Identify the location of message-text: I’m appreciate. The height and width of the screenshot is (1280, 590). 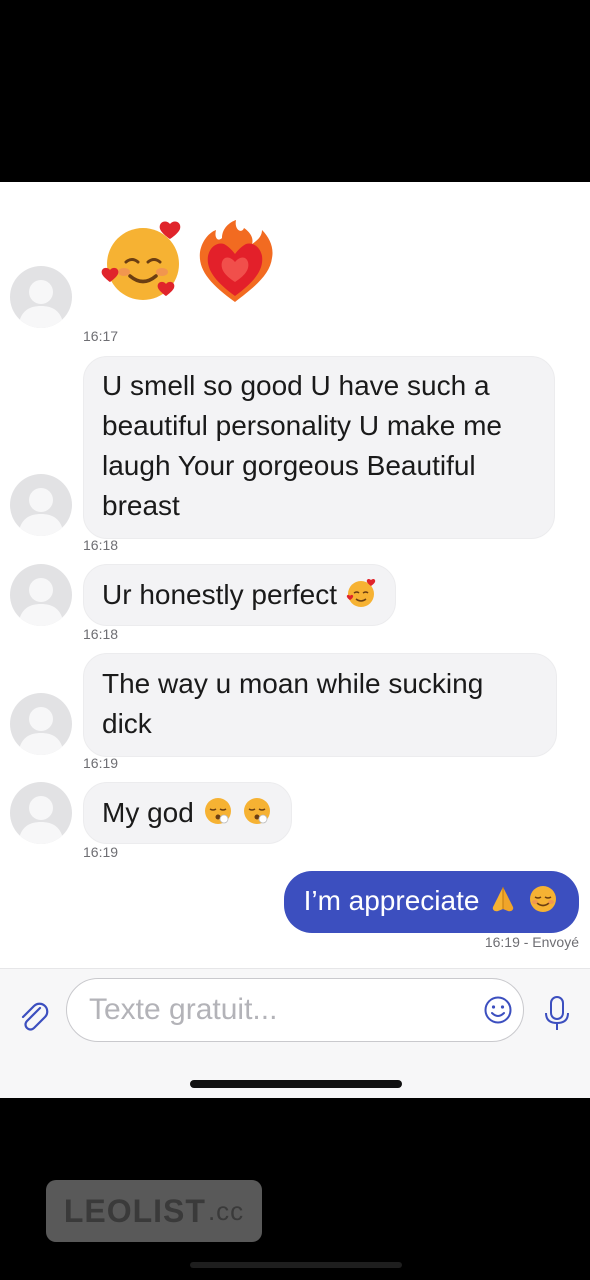
(391, 900).